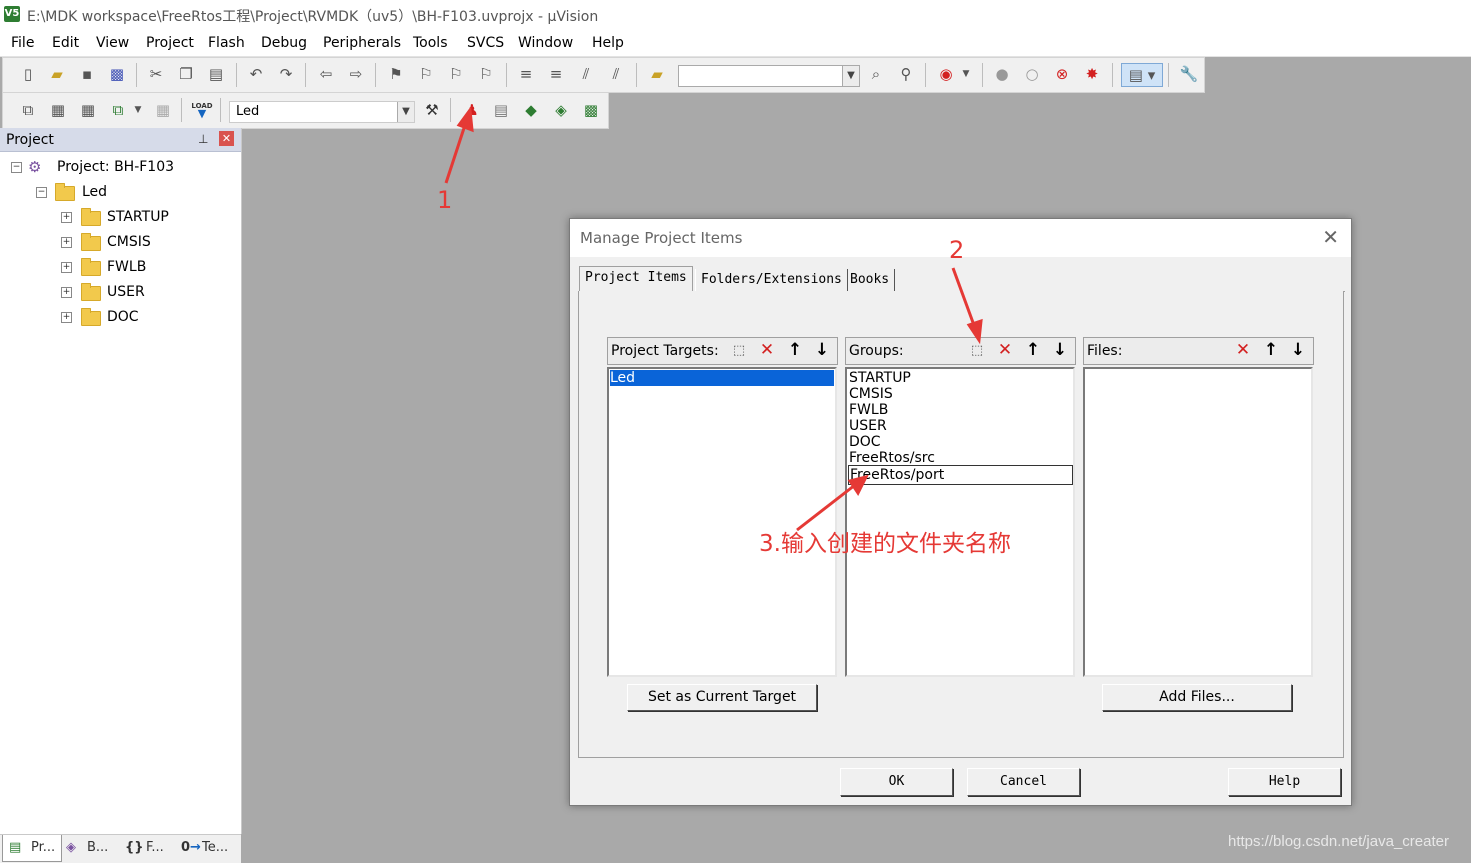 Image resolution: width=1471 pixels, height=863 pixels. Describe the element at coordinates (445, 200) in the screenshot. I see `annotation-step-1: 1` at that location.